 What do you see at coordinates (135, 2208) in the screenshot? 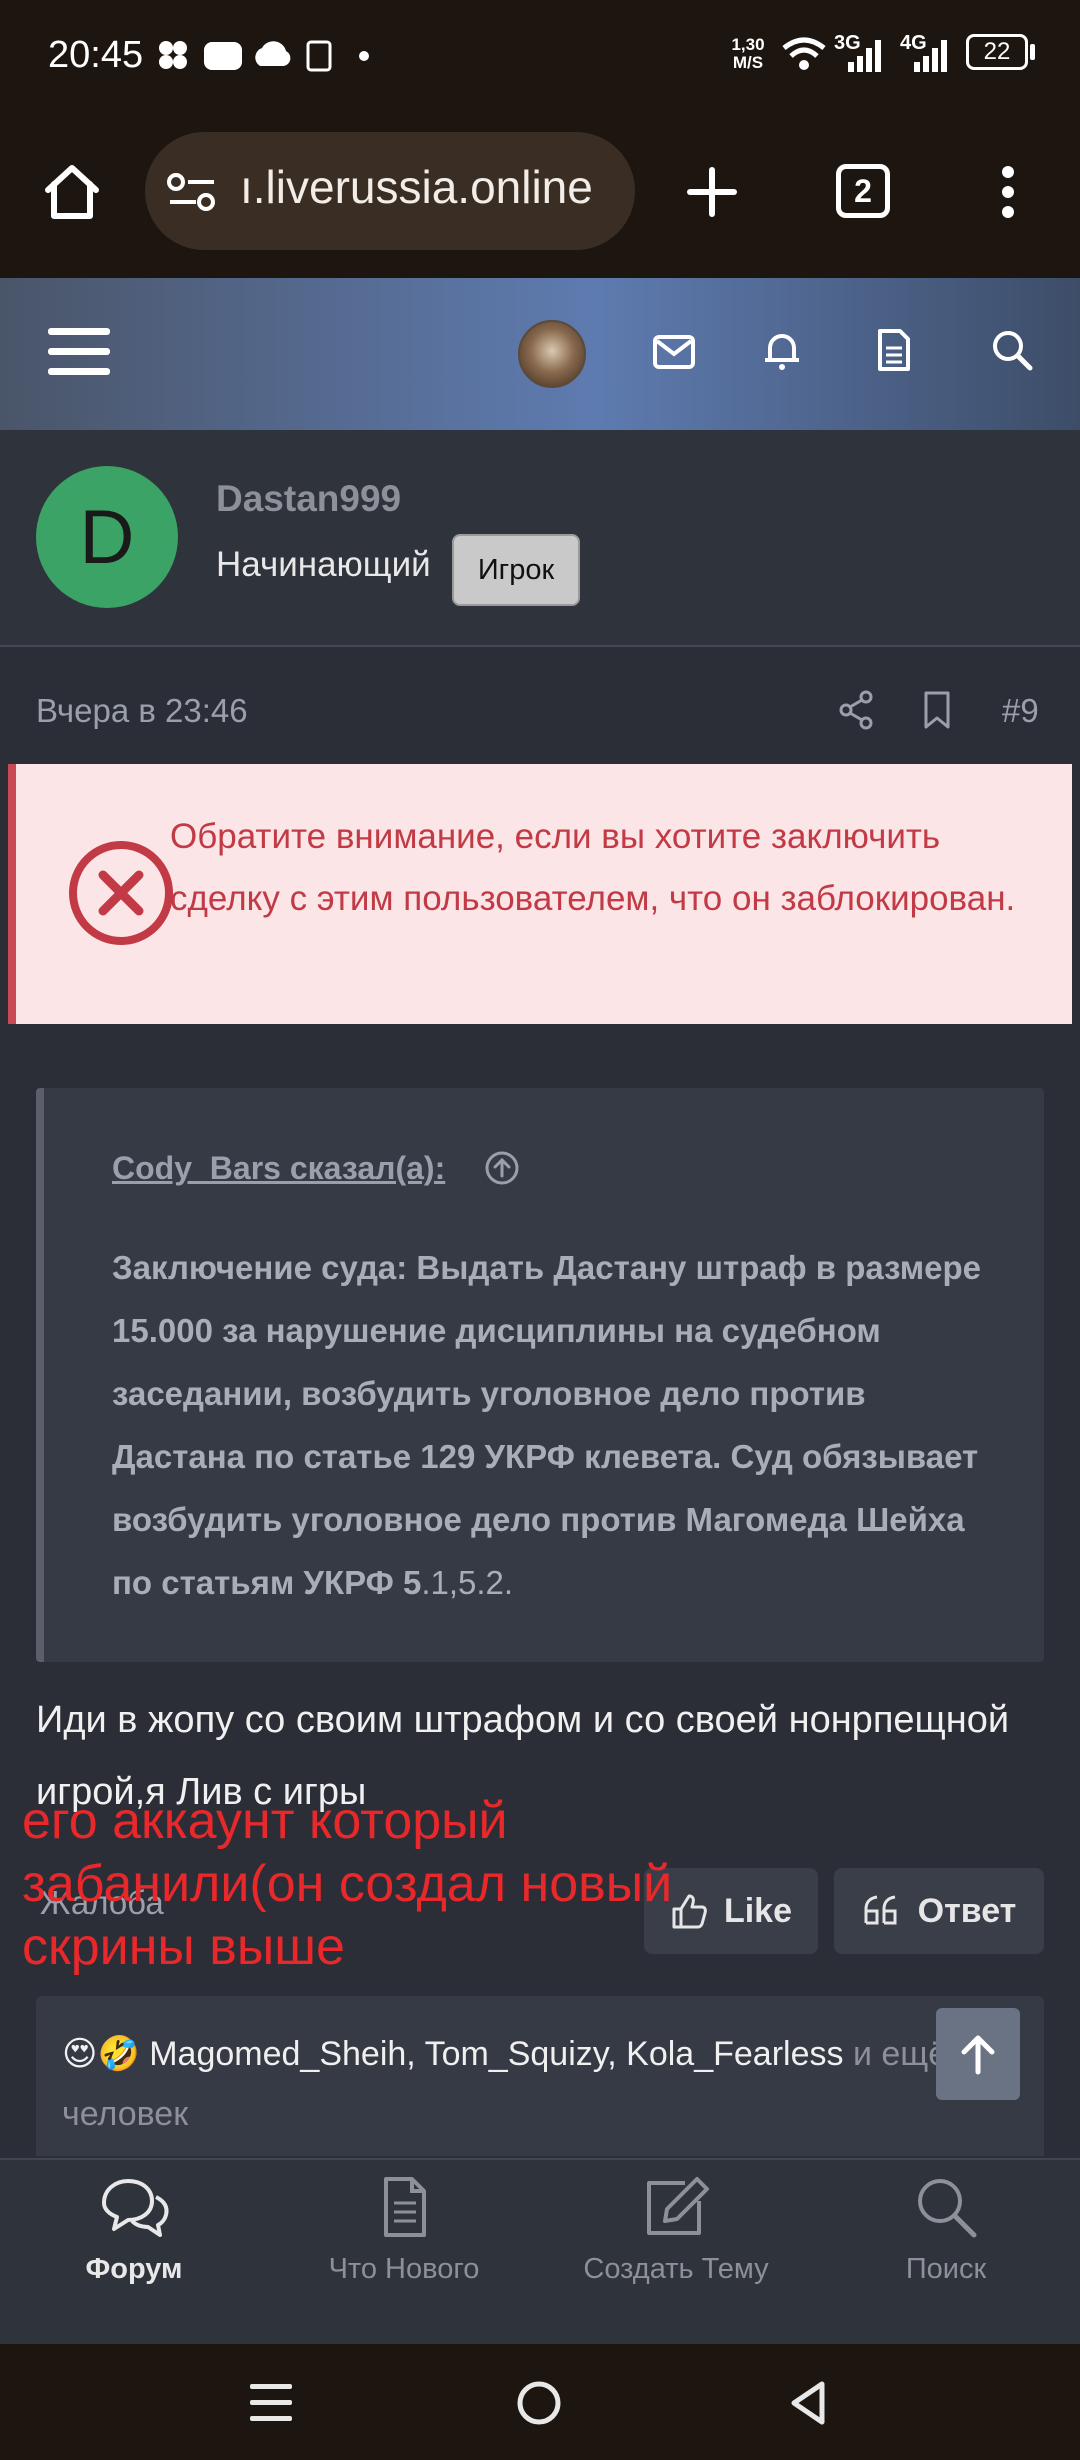
I see `forum-chat-icon` at bounding box center [135, 2208].